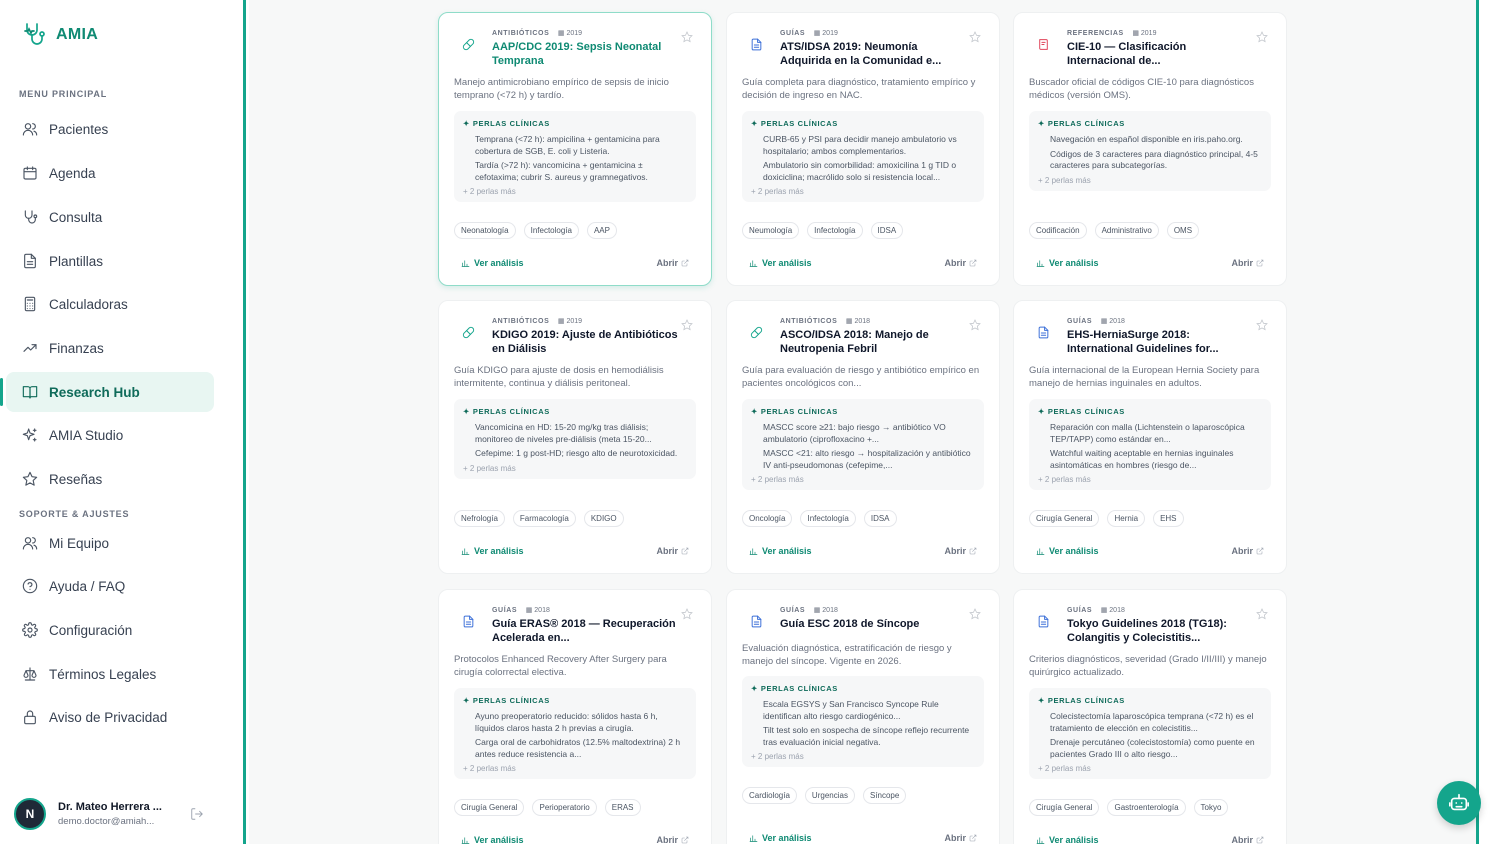 Image resolution: width=1500 pixels, height=844 pixels. I want to click on avatar: N, so click(30, 814).